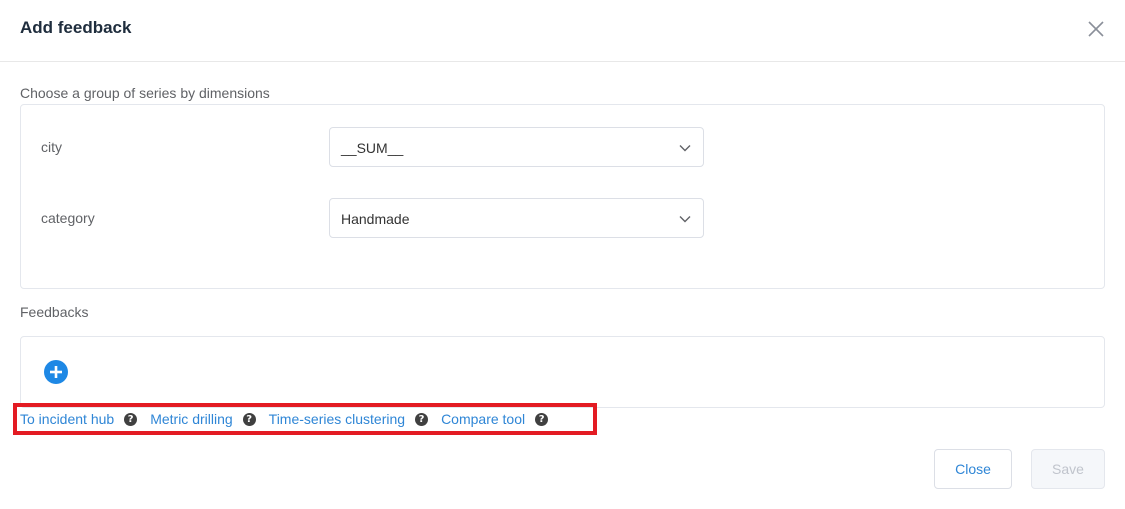 Image resolution: width=1125 pixels, height=509 pixels. I want to click on link-incident-hub: To incident hub, so click(67, 419).